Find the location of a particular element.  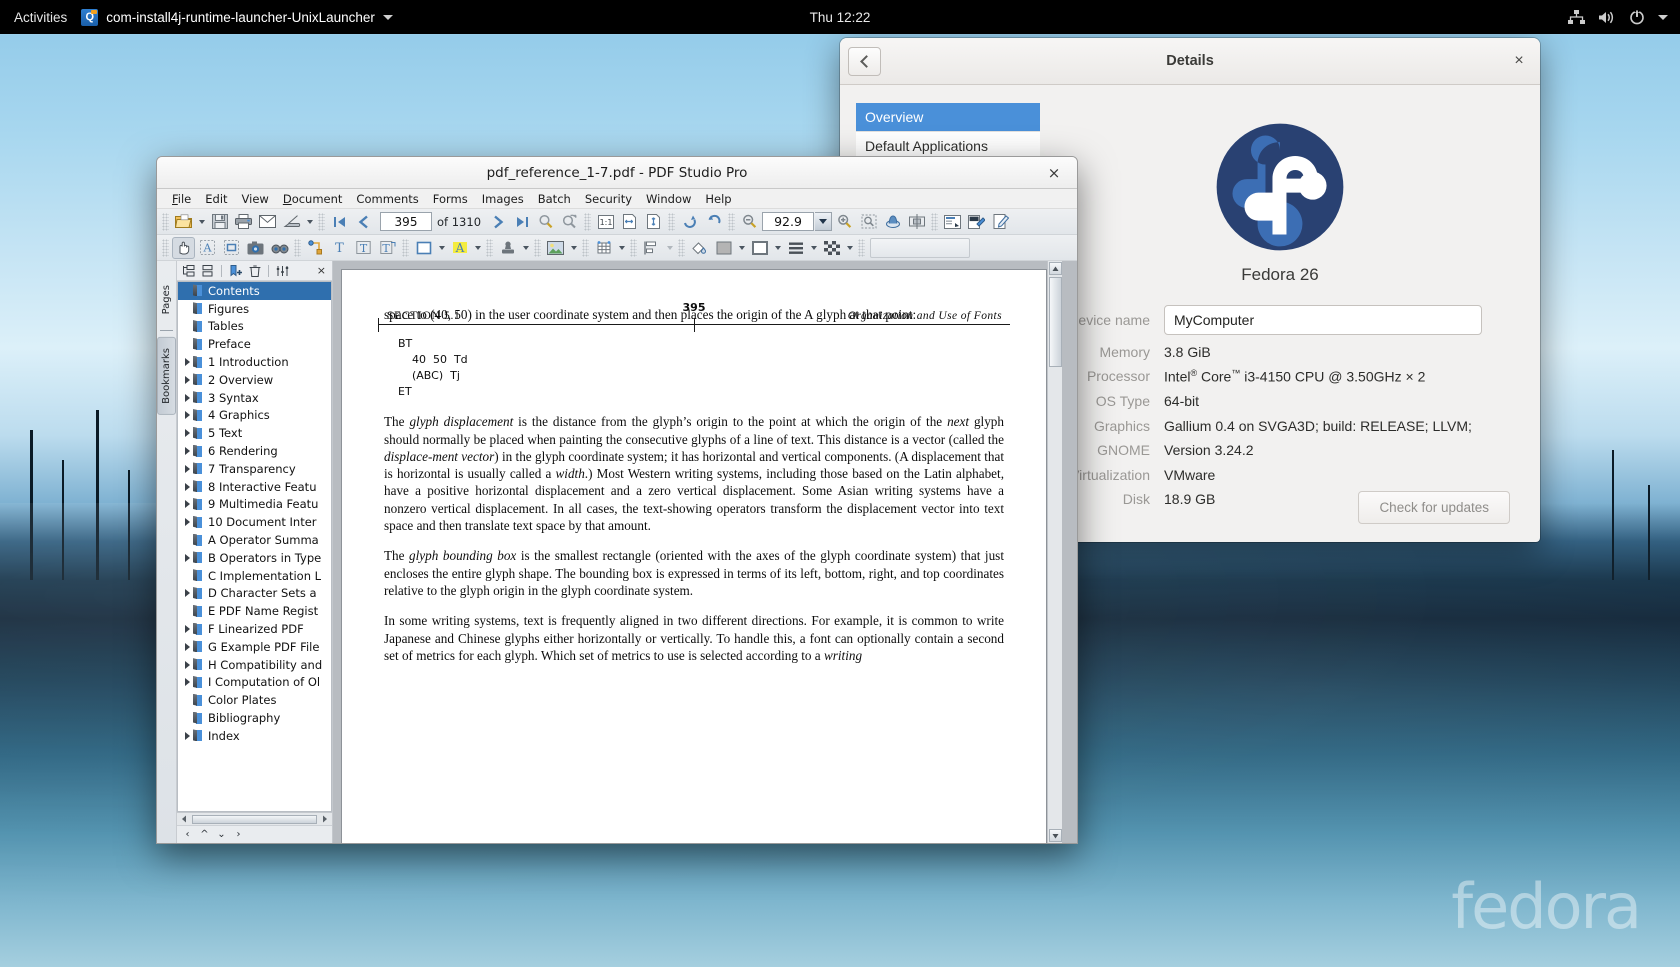

bookmark-row: 1 Introduction is located at coordinates (254, 362).